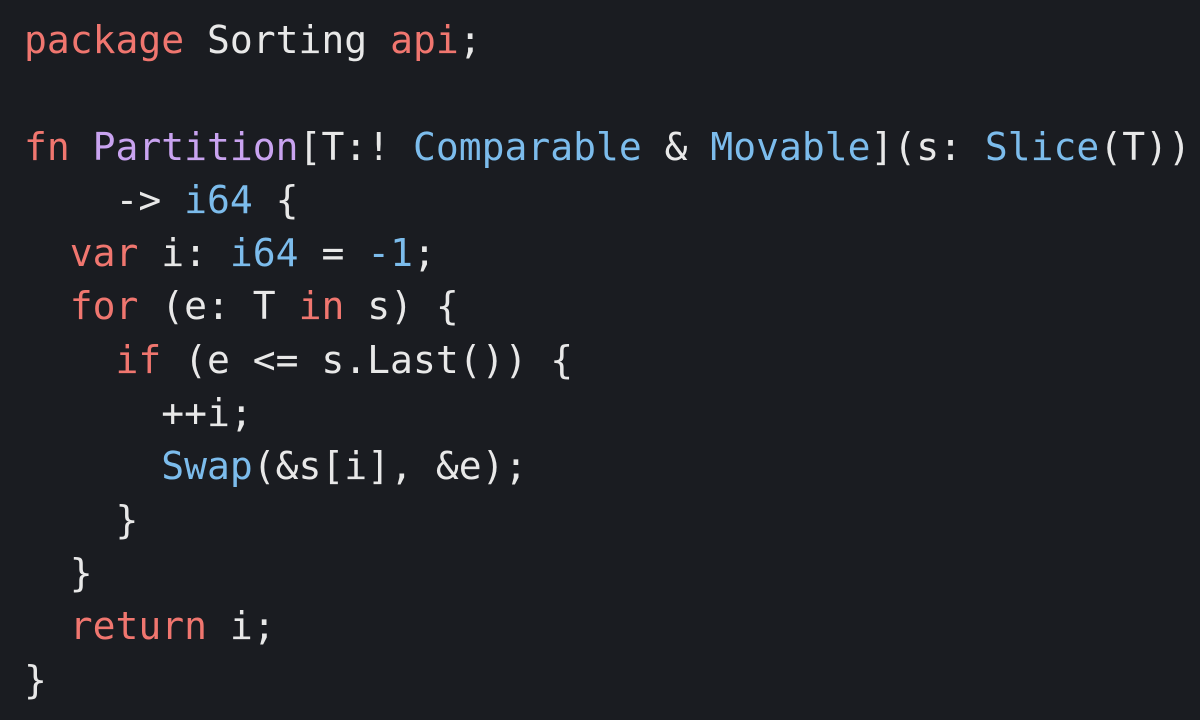  Describe the element at coordinates (927, 146) in the screenshot. I see `code-token-text: ](s:` at that location.